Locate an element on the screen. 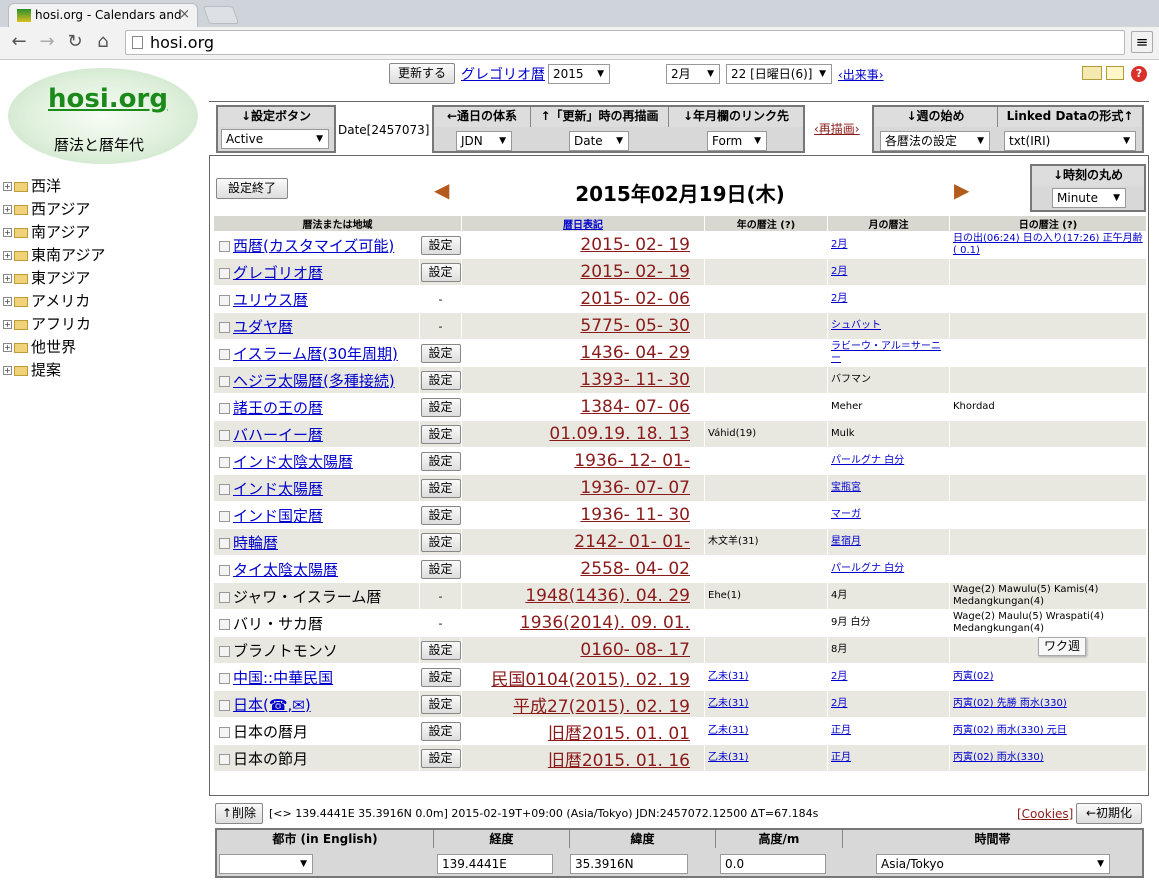  date-cell: 1948(1436). 04. 29 is located at coordinates (583, 596).